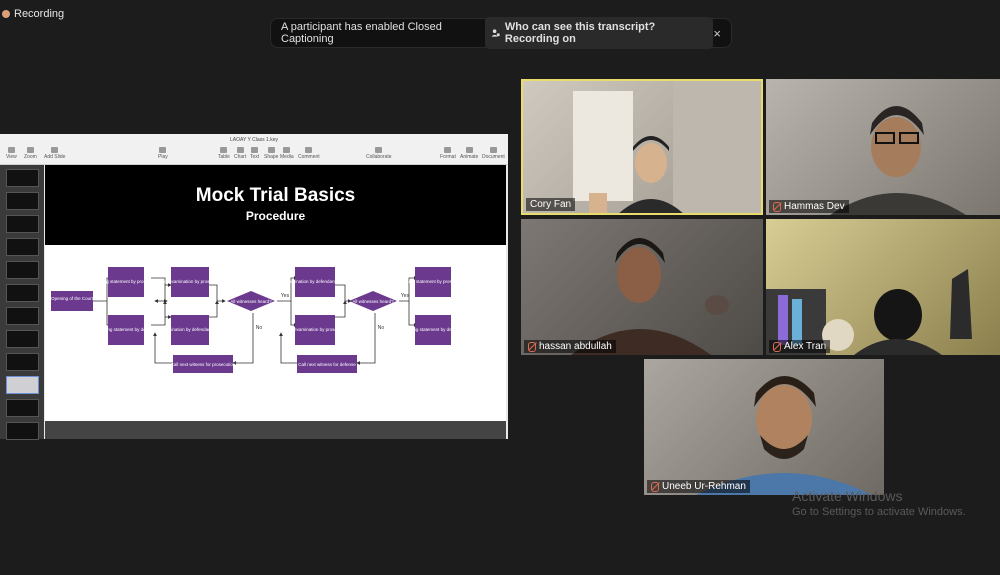 The width and height of the screenshot is (1000, 575). Describe the element at coordinates (433, 329) in the screenshot. I see `flow-closing-defense: Closing statement by defense` at that location.